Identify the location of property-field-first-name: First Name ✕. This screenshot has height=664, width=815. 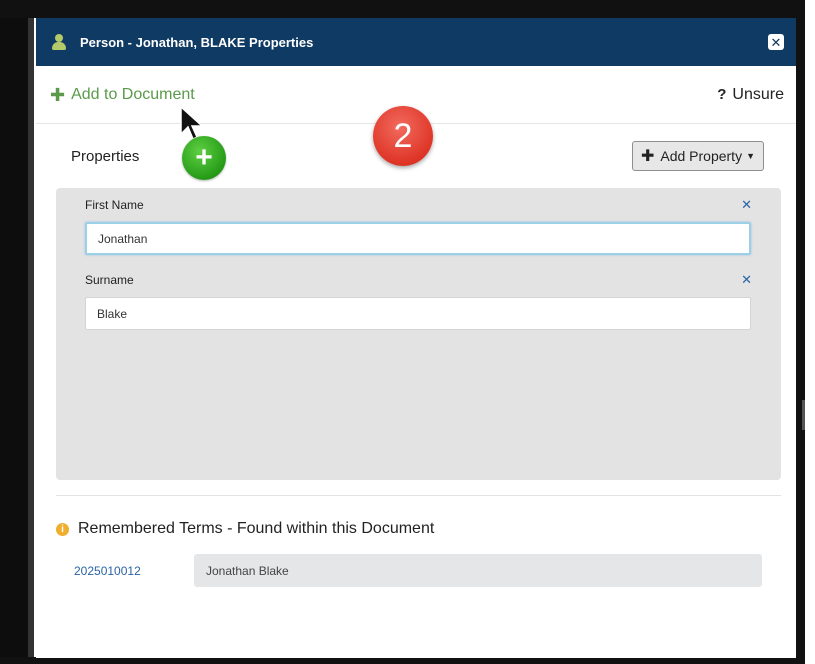
(418, 225).